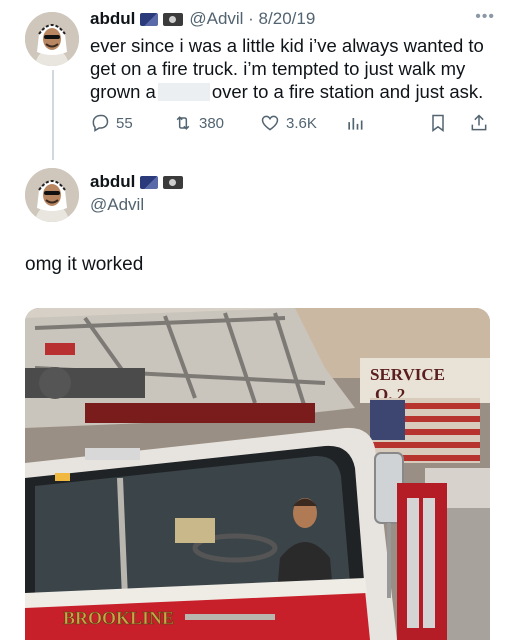 The width and height of the screenshot is (515, 640). What do you see at coordinates (479, 122) in the screenshot?
I see `share-icon` at bounding box center [479, 122].